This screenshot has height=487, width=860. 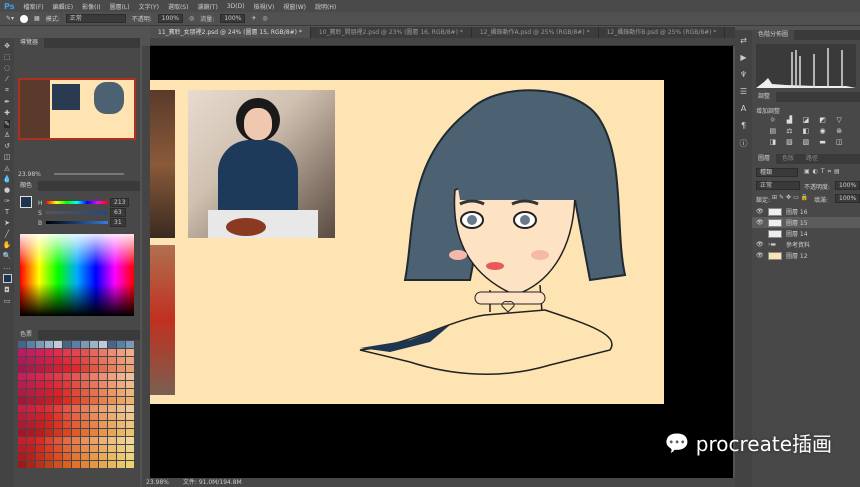 What do you see at coordinates (95, 18) in the screenshot?
I see `mode-select: 正常` at bounding box center [95, 18].